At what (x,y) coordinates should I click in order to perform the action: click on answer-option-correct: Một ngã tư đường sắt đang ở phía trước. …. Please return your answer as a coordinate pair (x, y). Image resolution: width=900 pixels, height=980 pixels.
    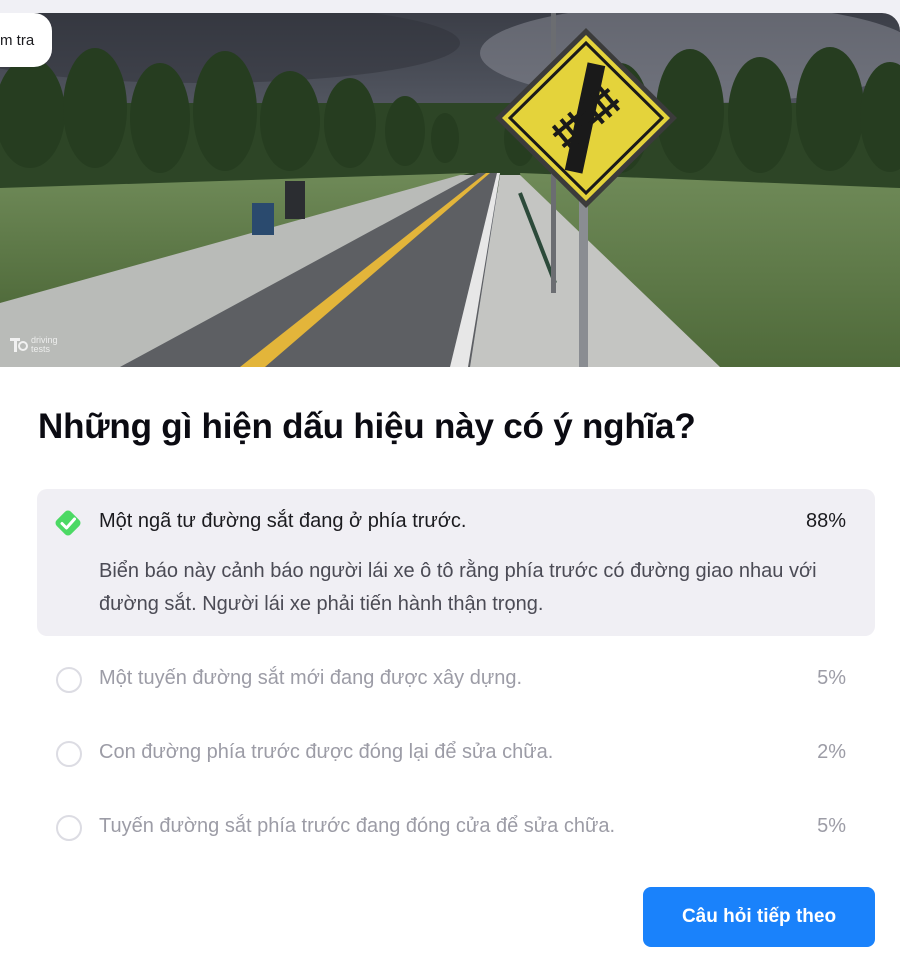
    Looking at the image, I should click on (456, 562).